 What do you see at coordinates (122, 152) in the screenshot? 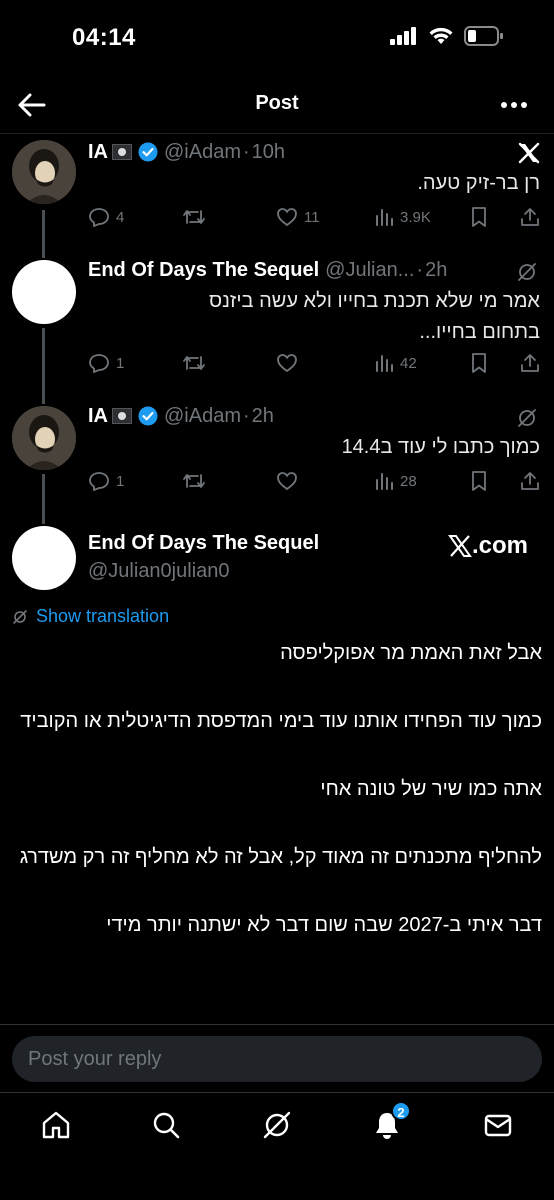
I see `pirate-flag-icon` at bounding box center [122, 152].